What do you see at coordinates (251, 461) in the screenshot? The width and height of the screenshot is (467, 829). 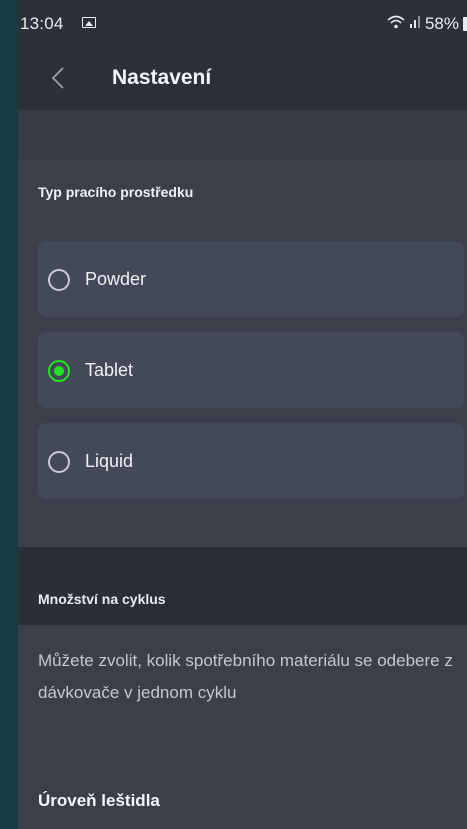 I see `option-liquid: Liquid` at bounding box center [251, 461].